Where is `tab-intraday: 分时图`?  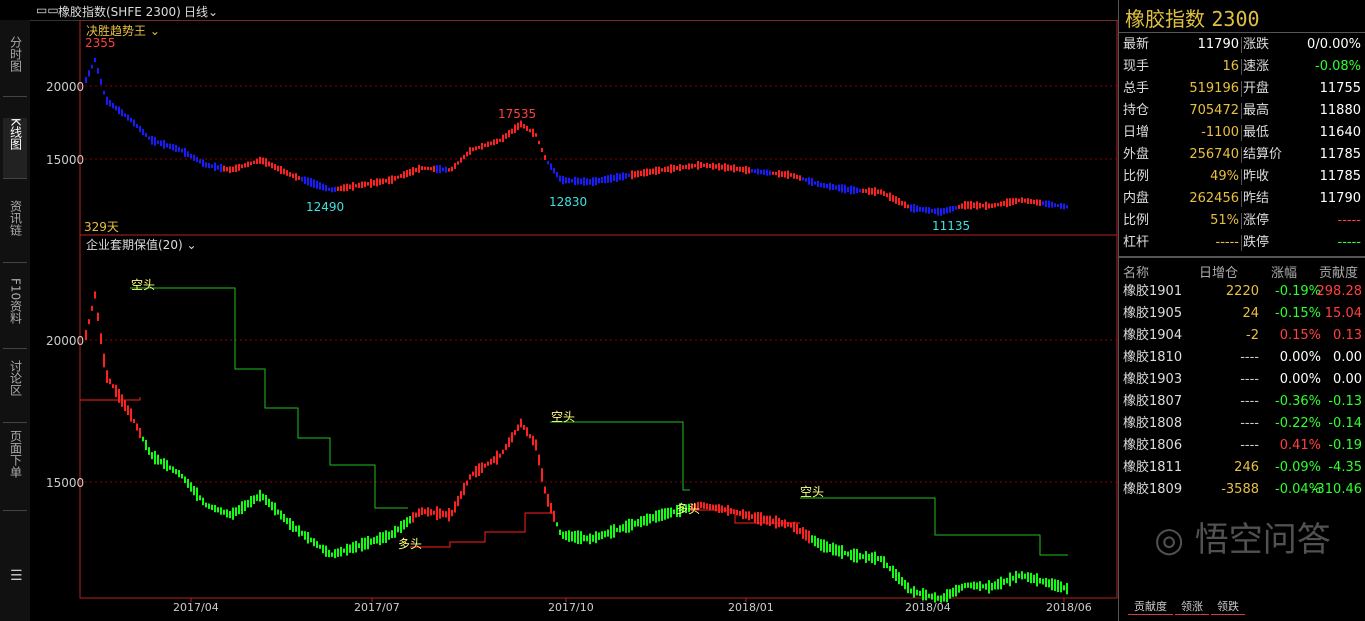
tab-intraday: 分时图 is located at coordinates (15, 66).